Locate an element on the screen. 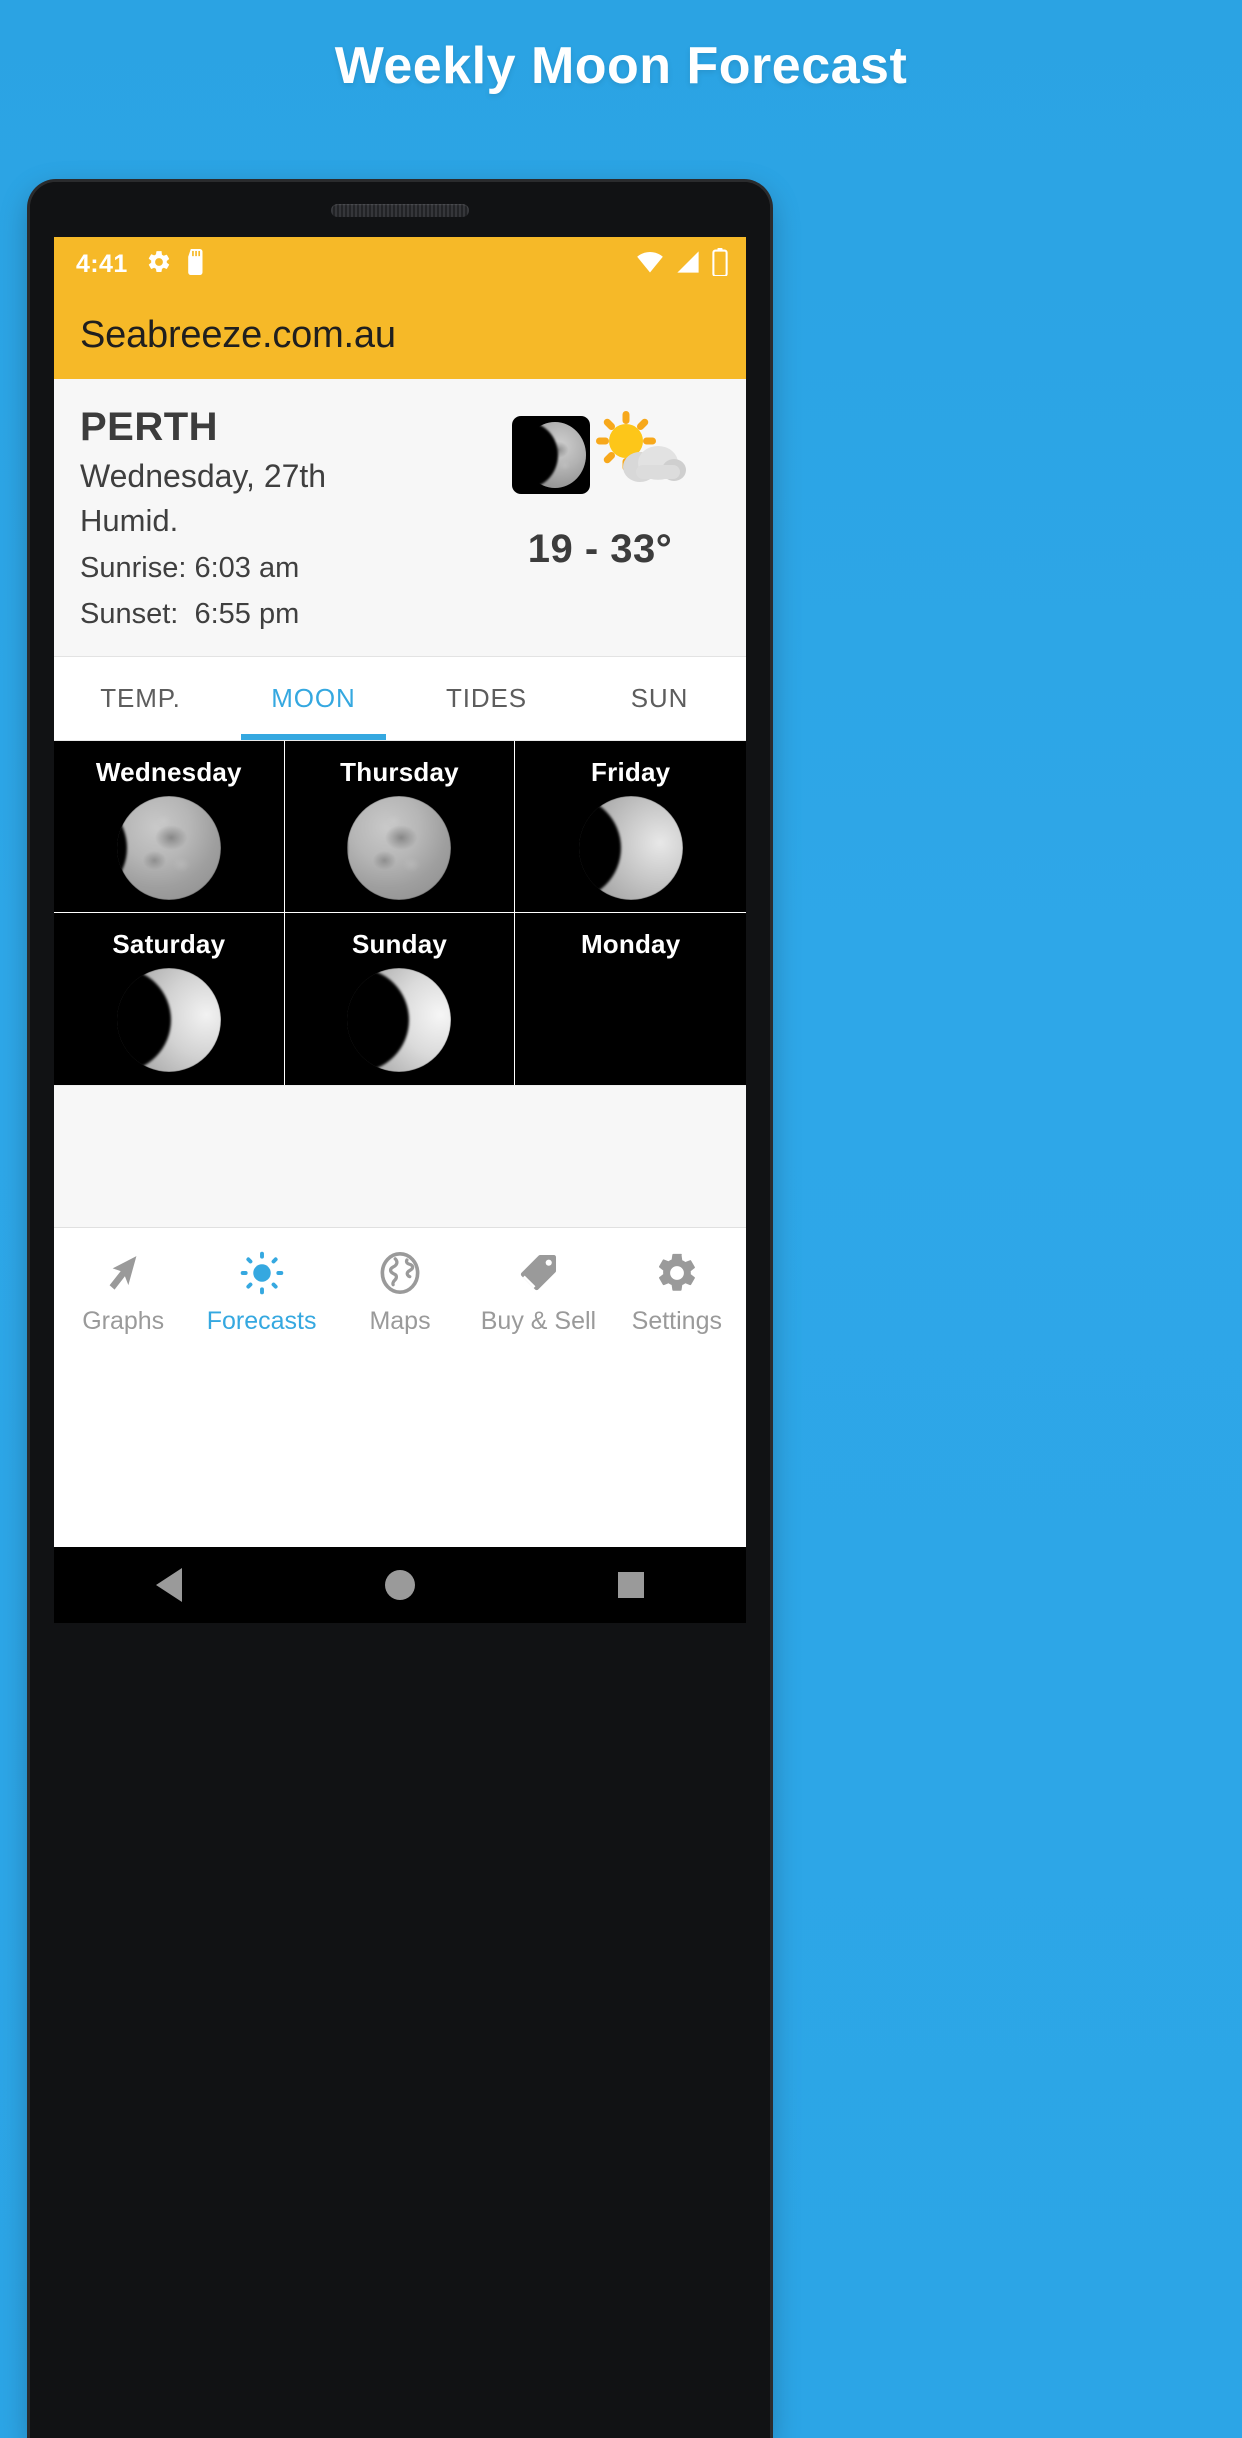 The width and height of the screenshot is (1242, 2438). app-title: Seabreeze.com.au is located at coordinates (238, 334).